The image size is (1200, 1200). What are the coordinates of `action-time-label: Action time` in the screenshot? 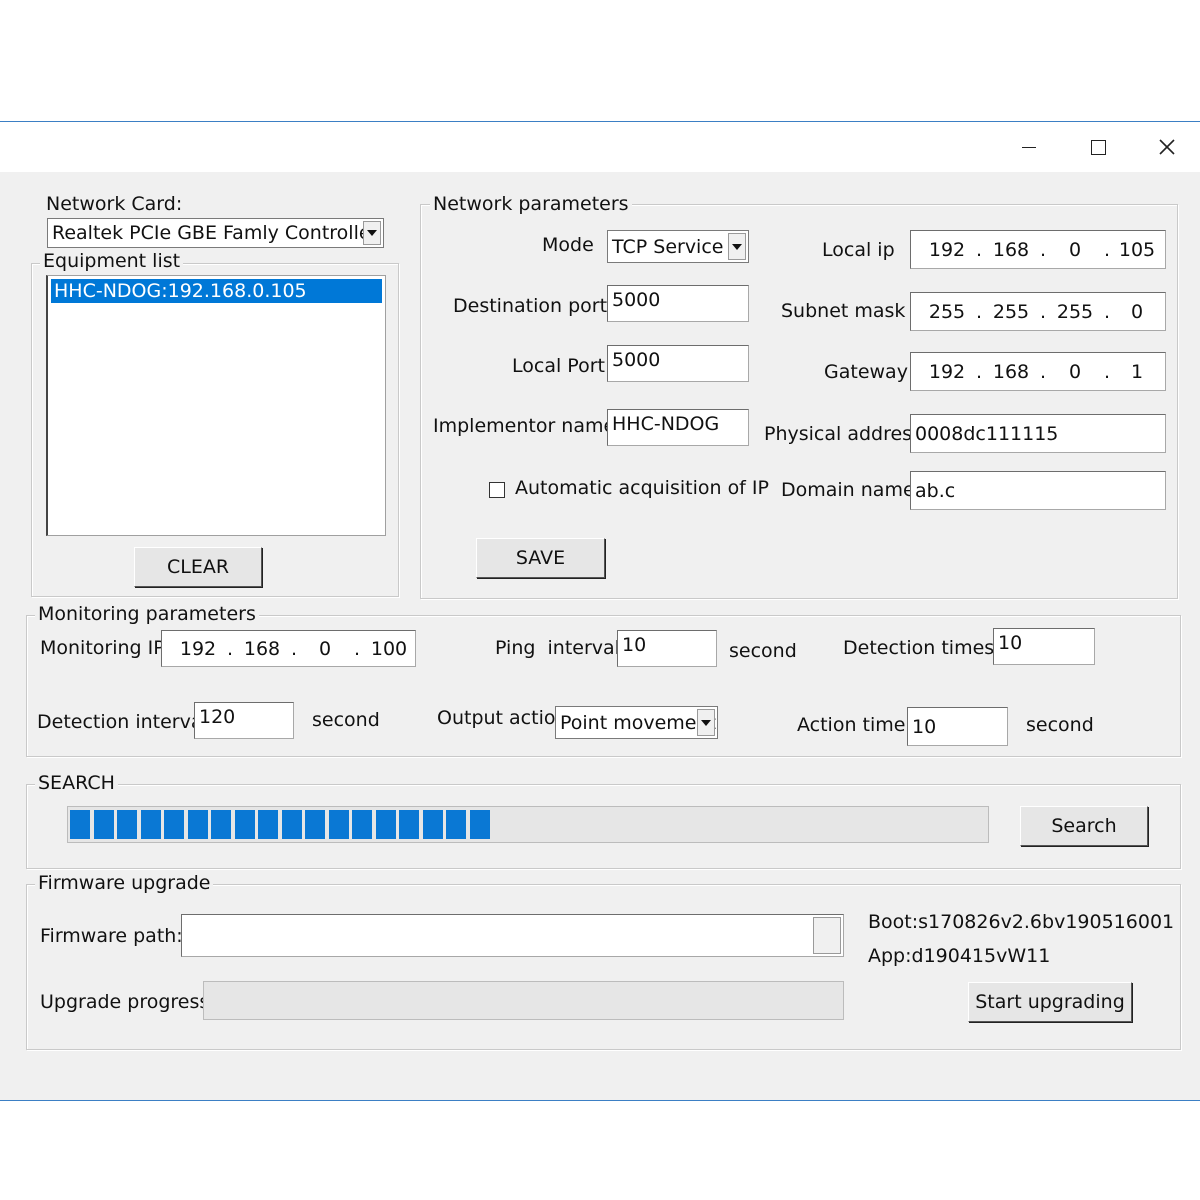 It's located at (851, 725).